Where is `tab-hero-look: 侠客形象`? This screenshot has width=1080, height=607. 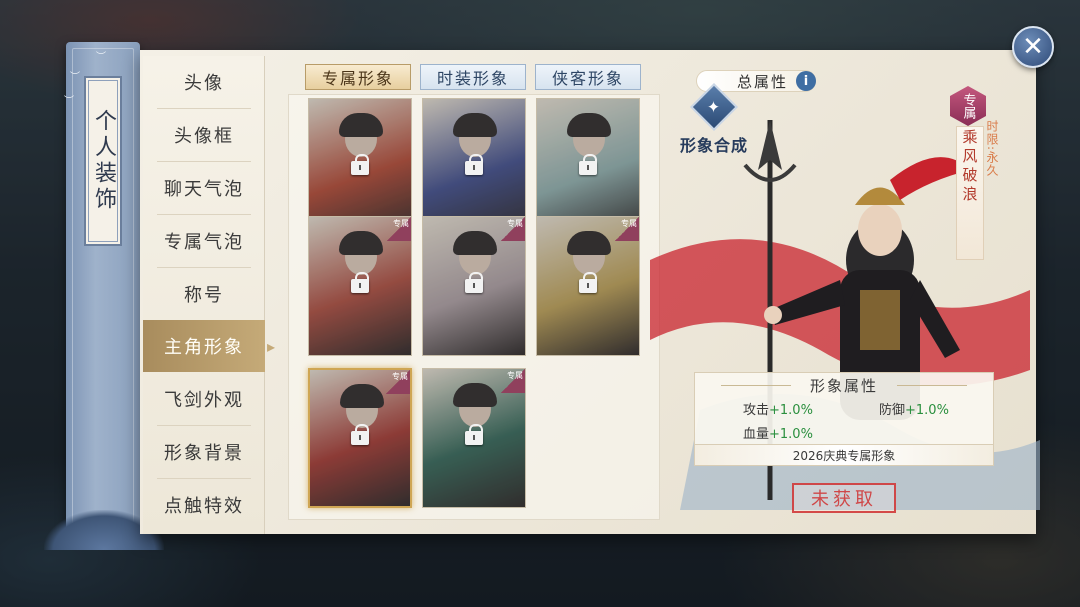 tab-hero-look: 侠客形象 is located at coordinates (588, 77).